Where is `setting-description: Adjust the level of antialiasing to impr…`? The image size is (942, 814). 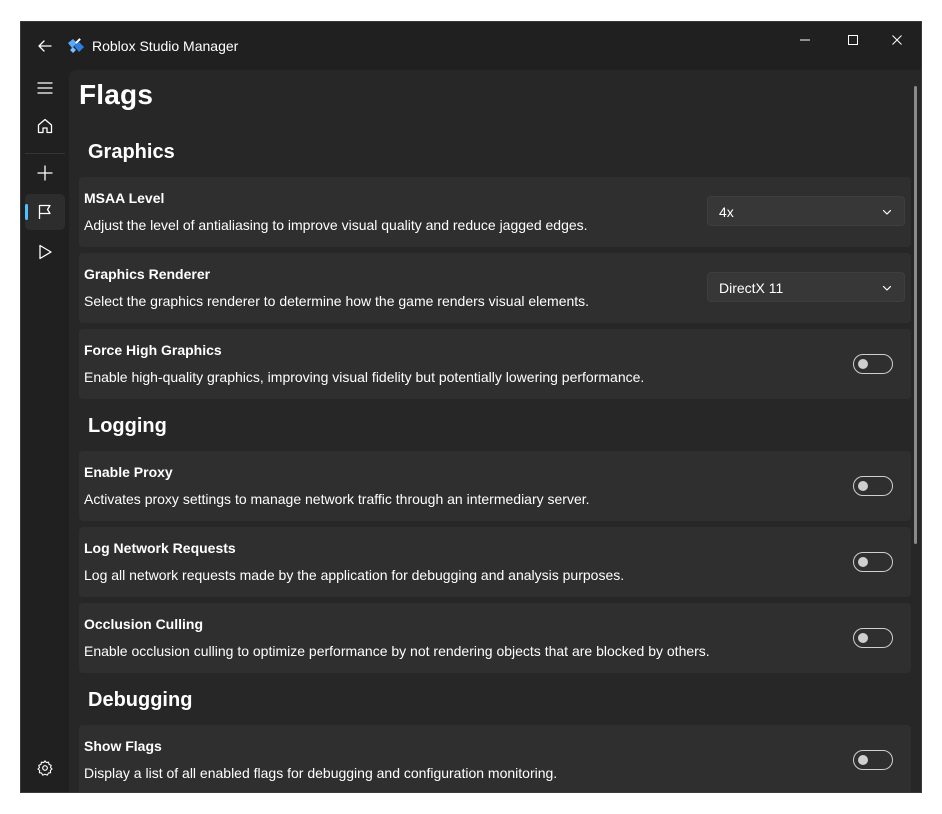
setting-description: Adjust the level of antialiasing to impr… is located at coordinates (336, 225).